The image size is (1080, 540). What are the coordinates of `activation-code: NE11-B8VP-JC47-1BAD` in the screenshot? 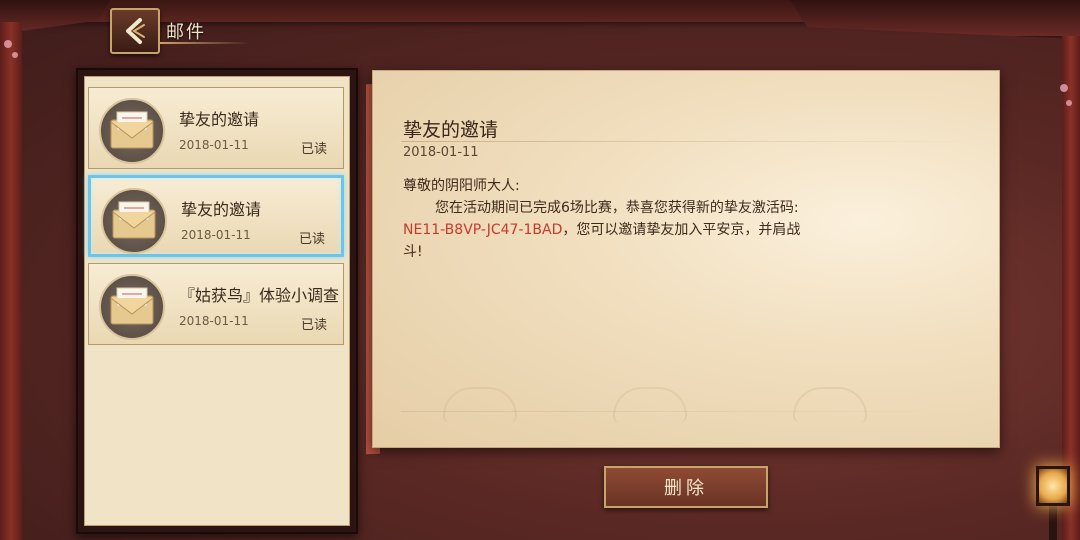 It's located at (483, 230).